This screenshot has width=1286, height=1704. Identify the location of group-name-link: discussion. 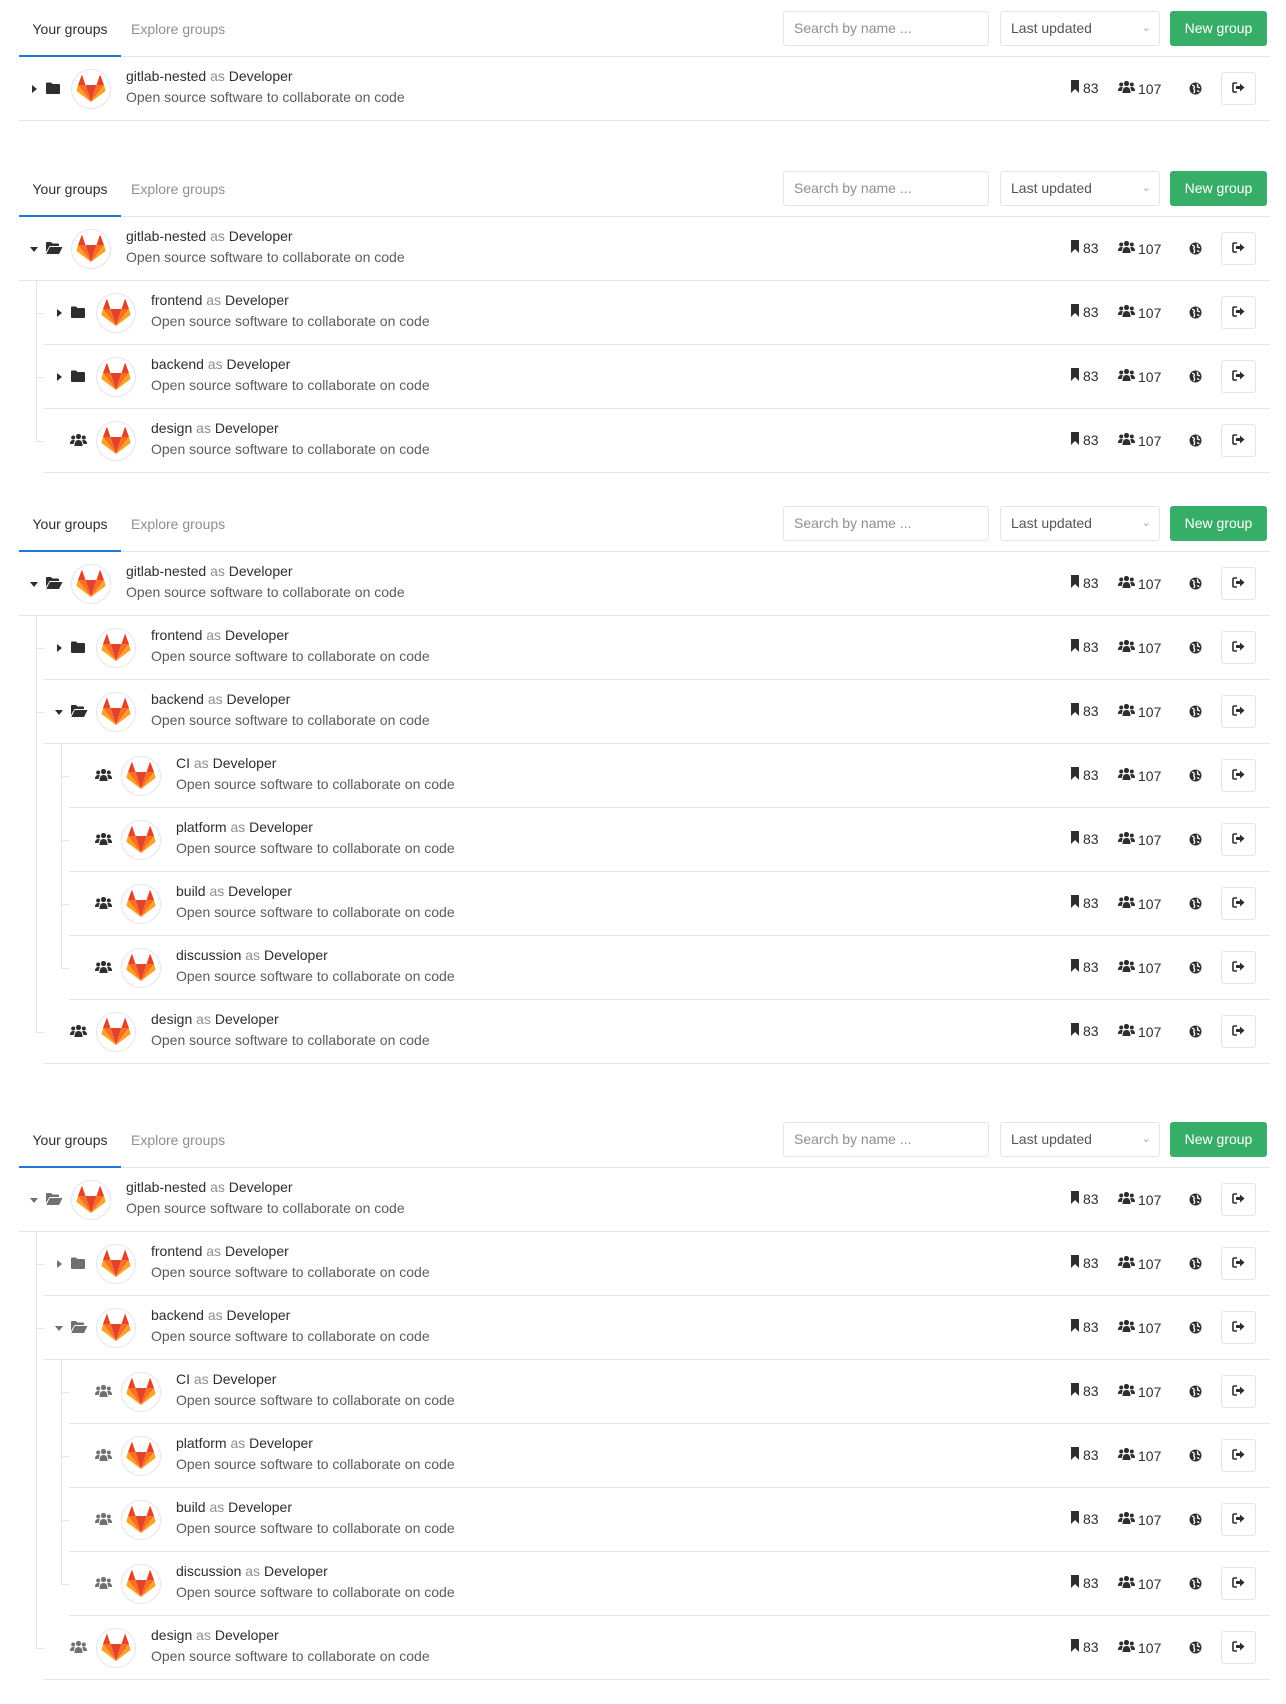
(208, 1571).